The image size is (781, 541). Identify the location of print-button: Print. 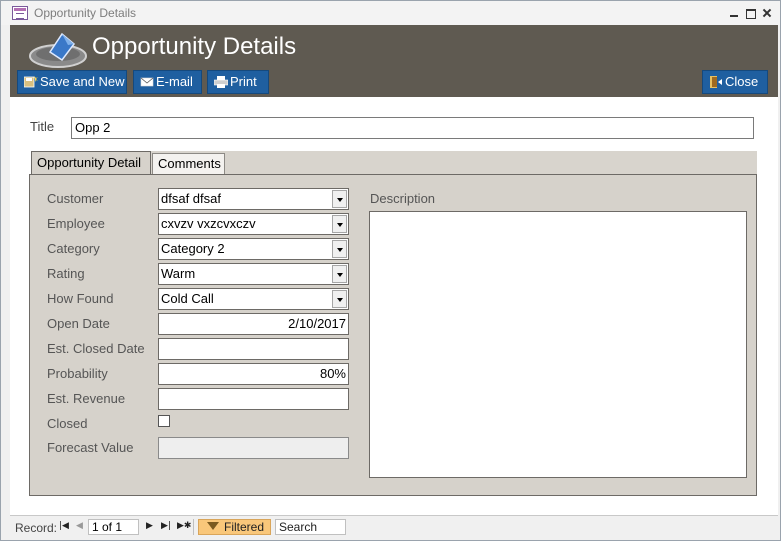
(238, 82).